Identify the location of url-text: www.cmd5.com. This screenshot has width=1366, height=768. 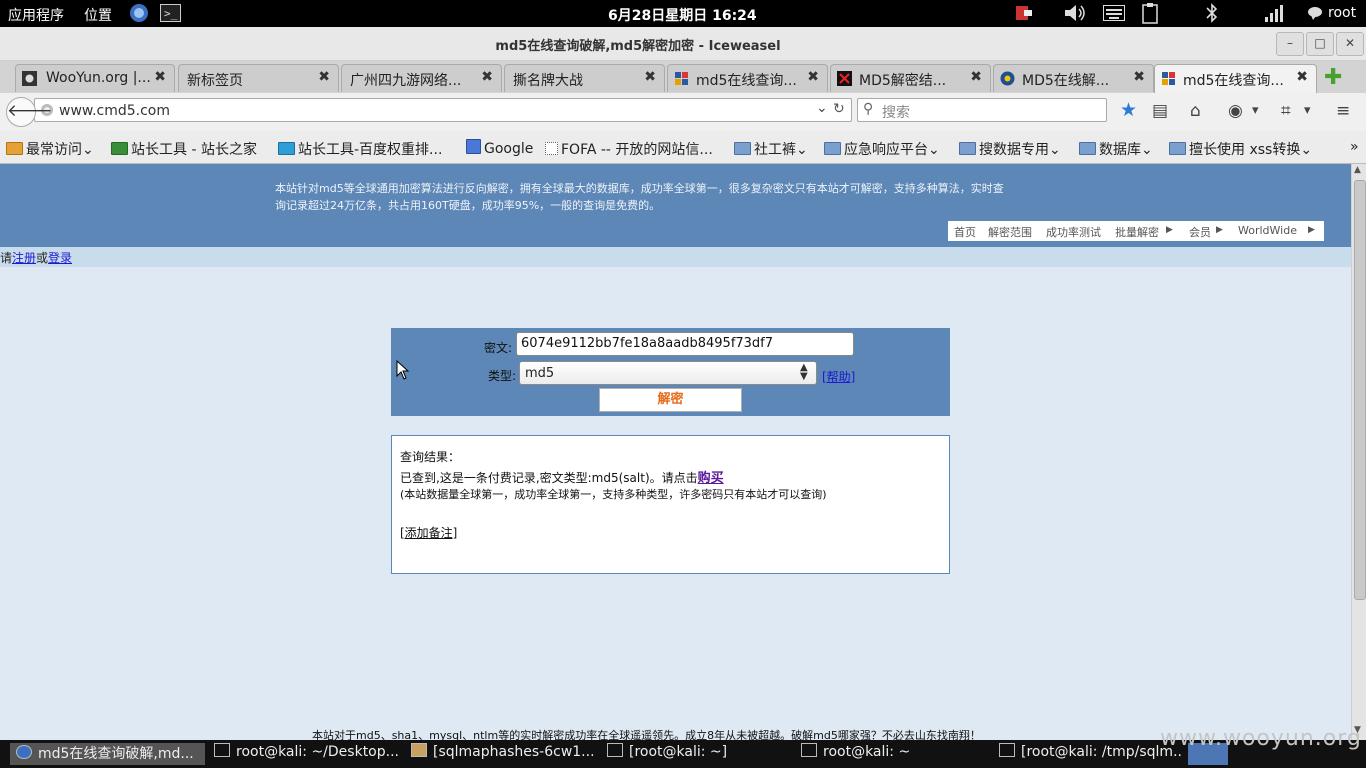
(114, 111).